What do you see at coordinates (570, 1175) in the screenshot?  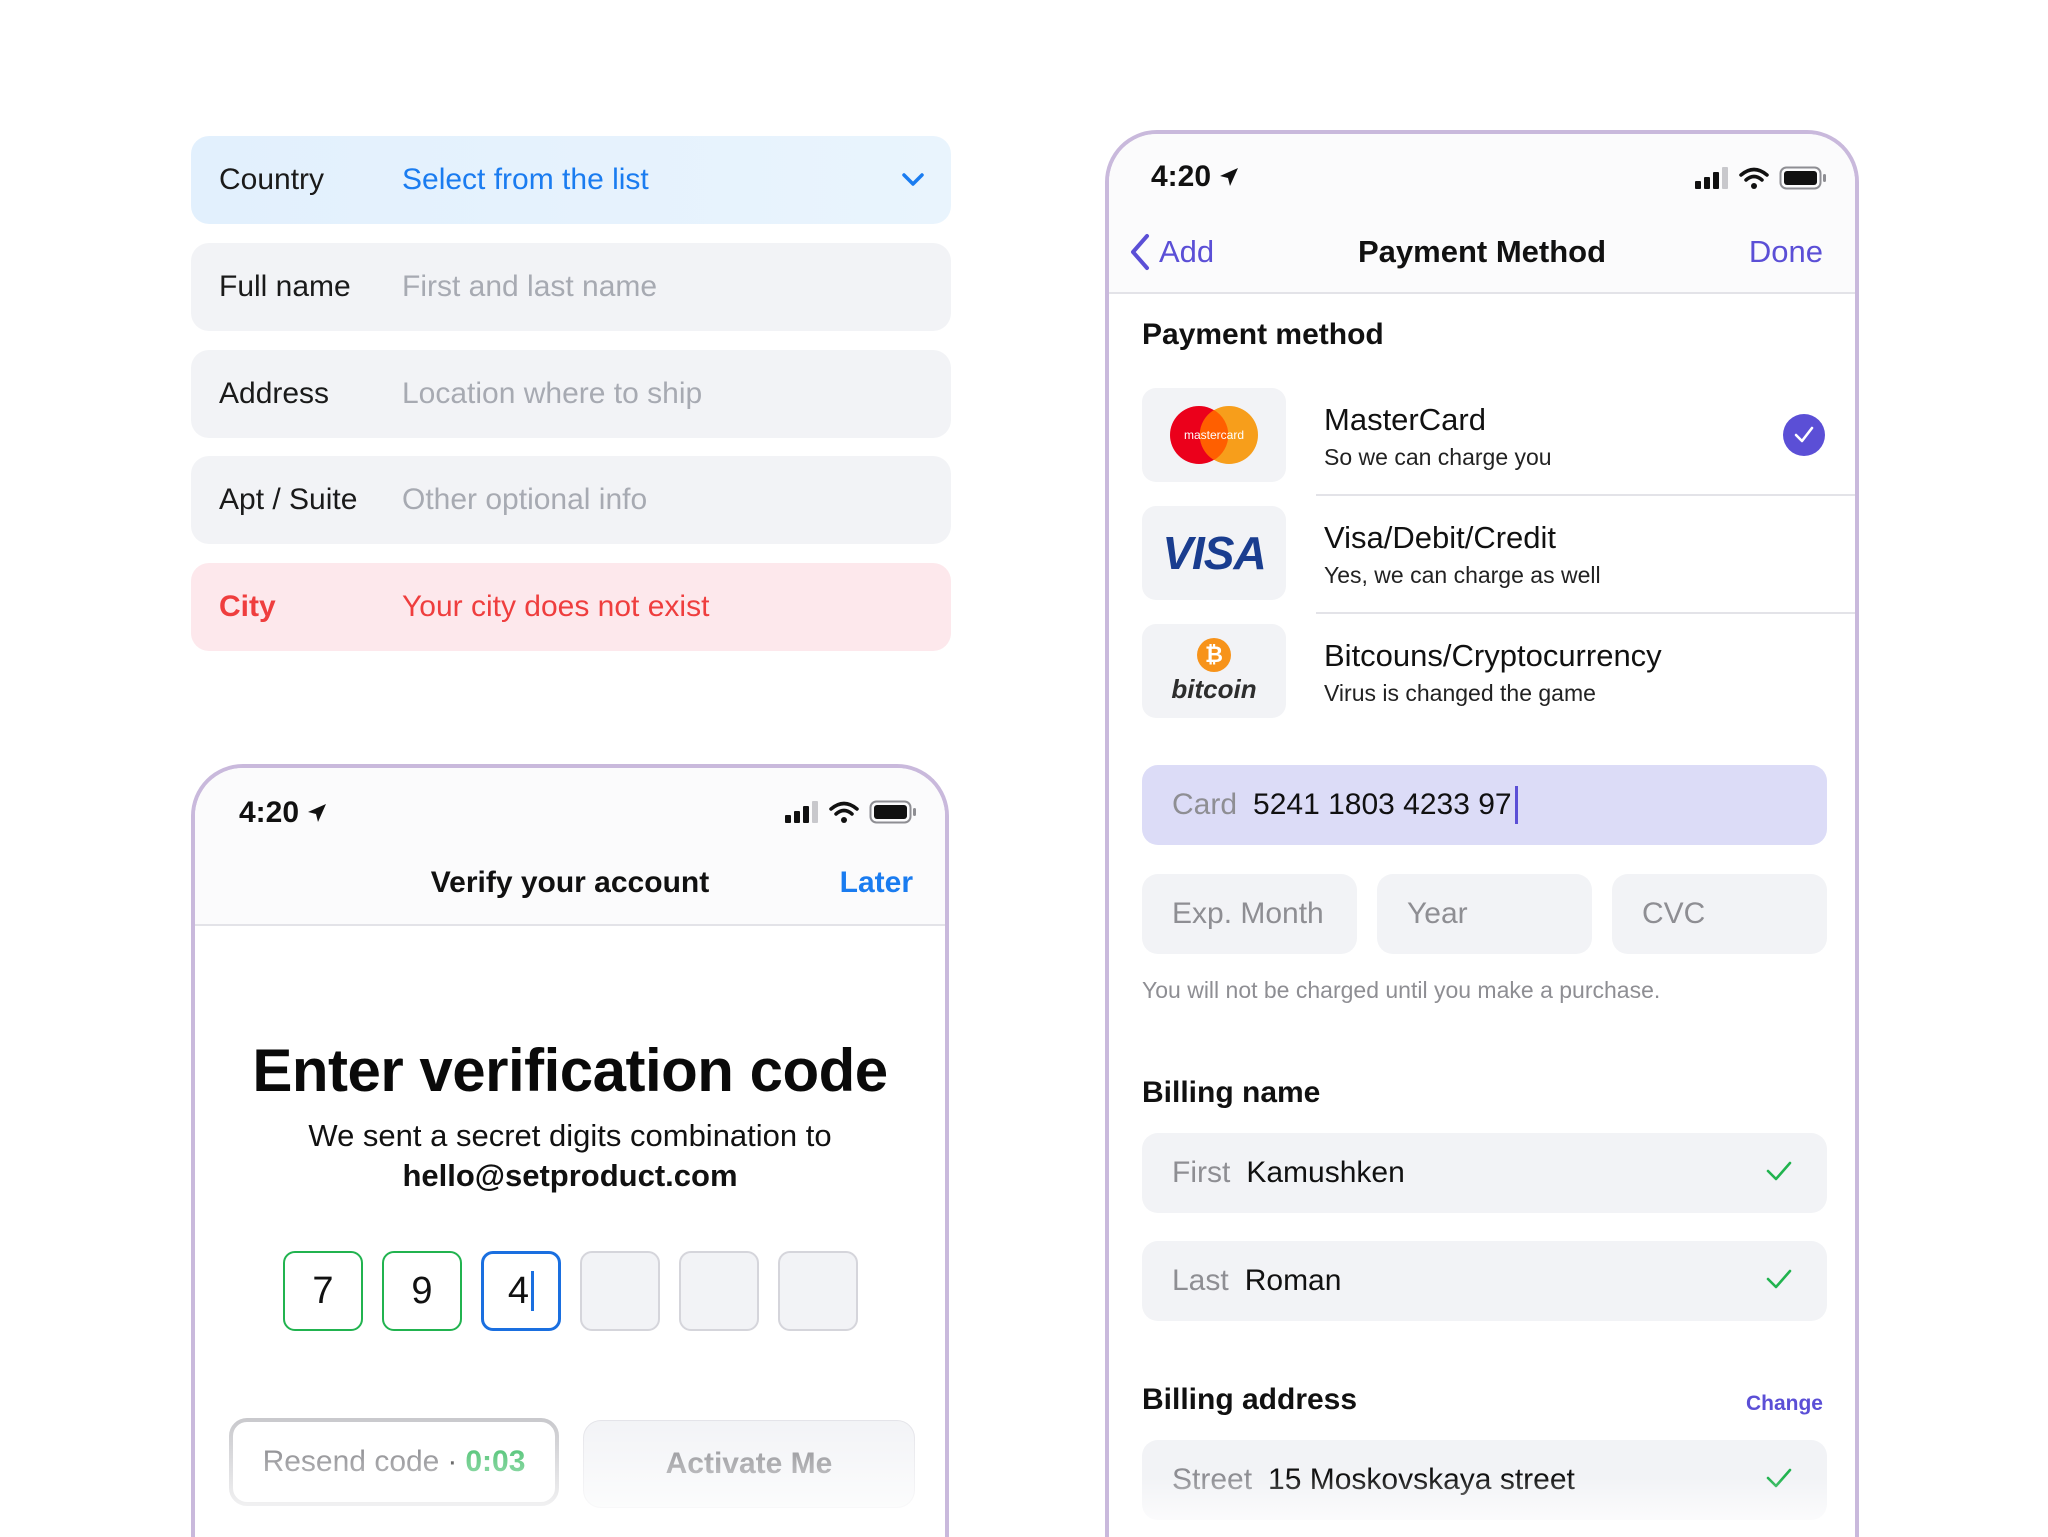 I see `verification-email: hello@setproduct.com` at bounding box center [570, 1175].